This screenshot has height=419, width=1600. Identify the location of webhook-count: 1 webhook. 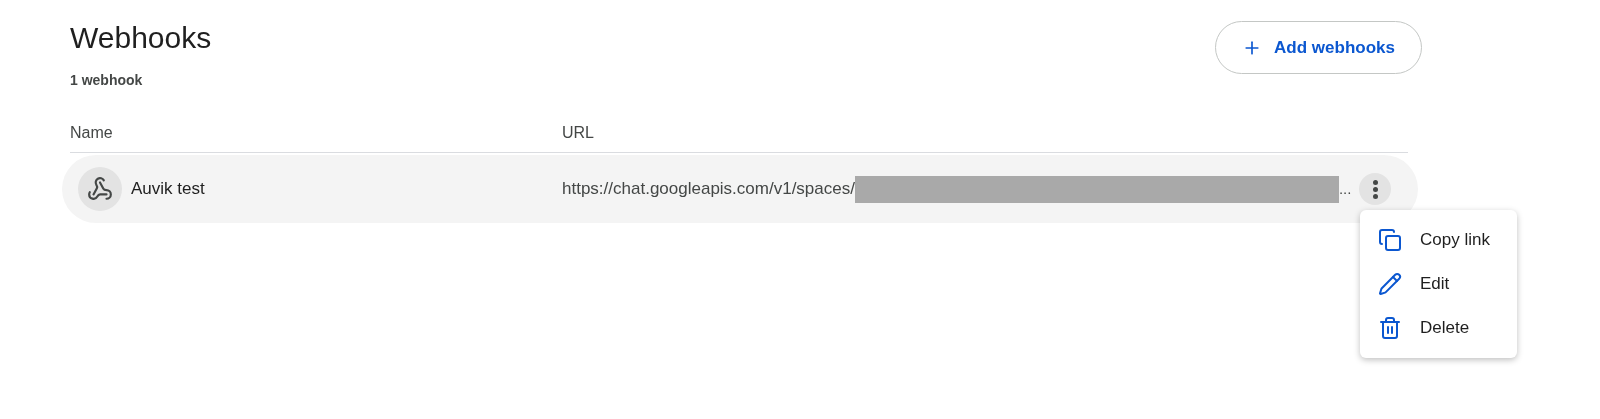
(107, 80).